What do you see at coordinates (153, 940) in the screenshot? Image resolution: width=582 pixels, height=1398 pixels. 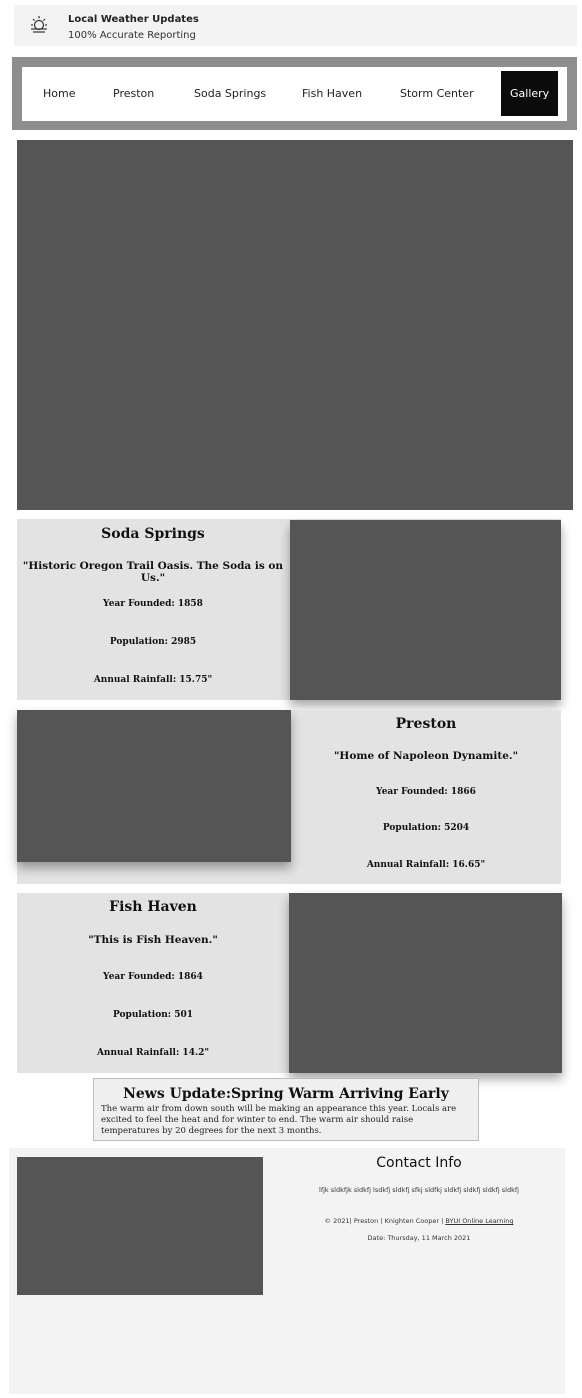 I see `town-motto: "This is Fish Heaven."` at bounding box center [153, 940].